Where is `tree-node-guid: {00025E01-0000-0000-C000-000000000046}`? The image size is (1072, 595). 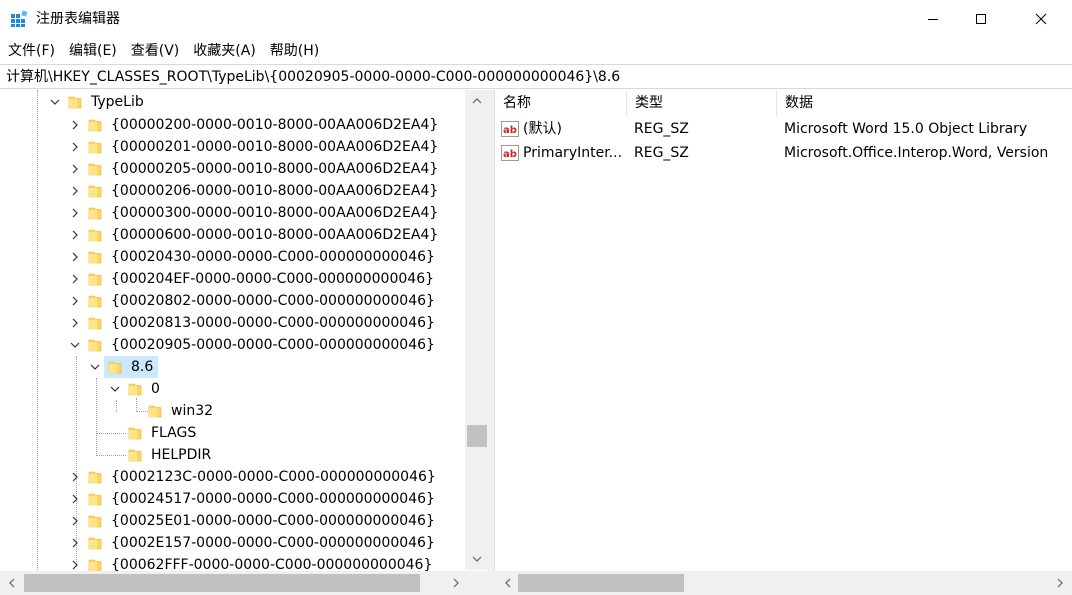
tree-node-guid: {00025E01-0000-0000-C000-000000000046} is located at coordinates (230, 521).